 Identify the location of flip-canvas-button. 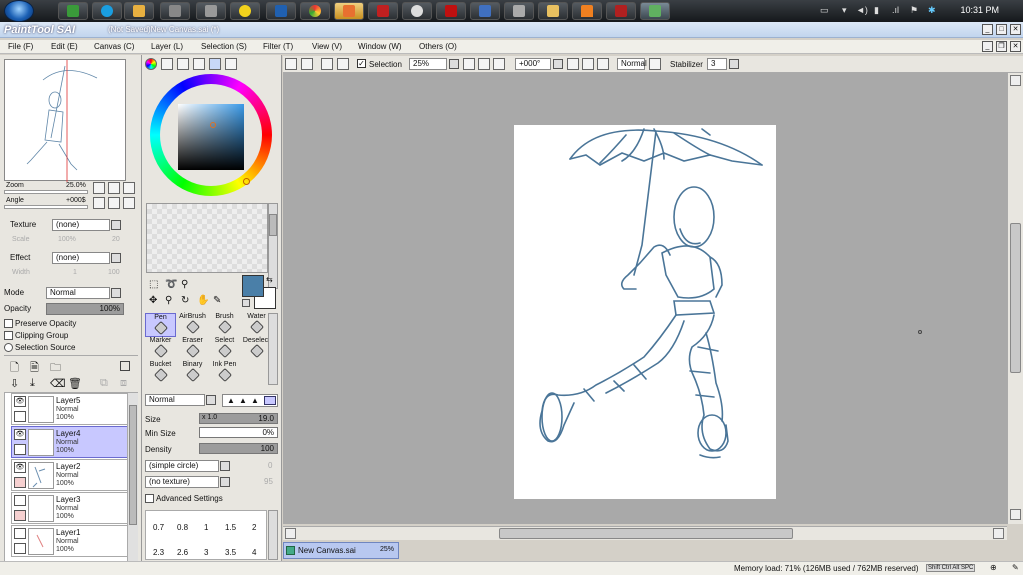
(655, 64).